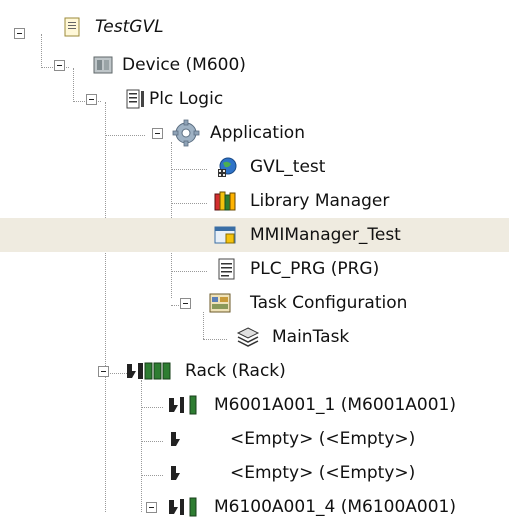 The height and width of the screenshot is (524, 509). What do you see at coordinates (335, 507) in the screenshot?
I see `tree-node-label: M6100A001_4 (M6100A001)` at bounding box center [335, 507].